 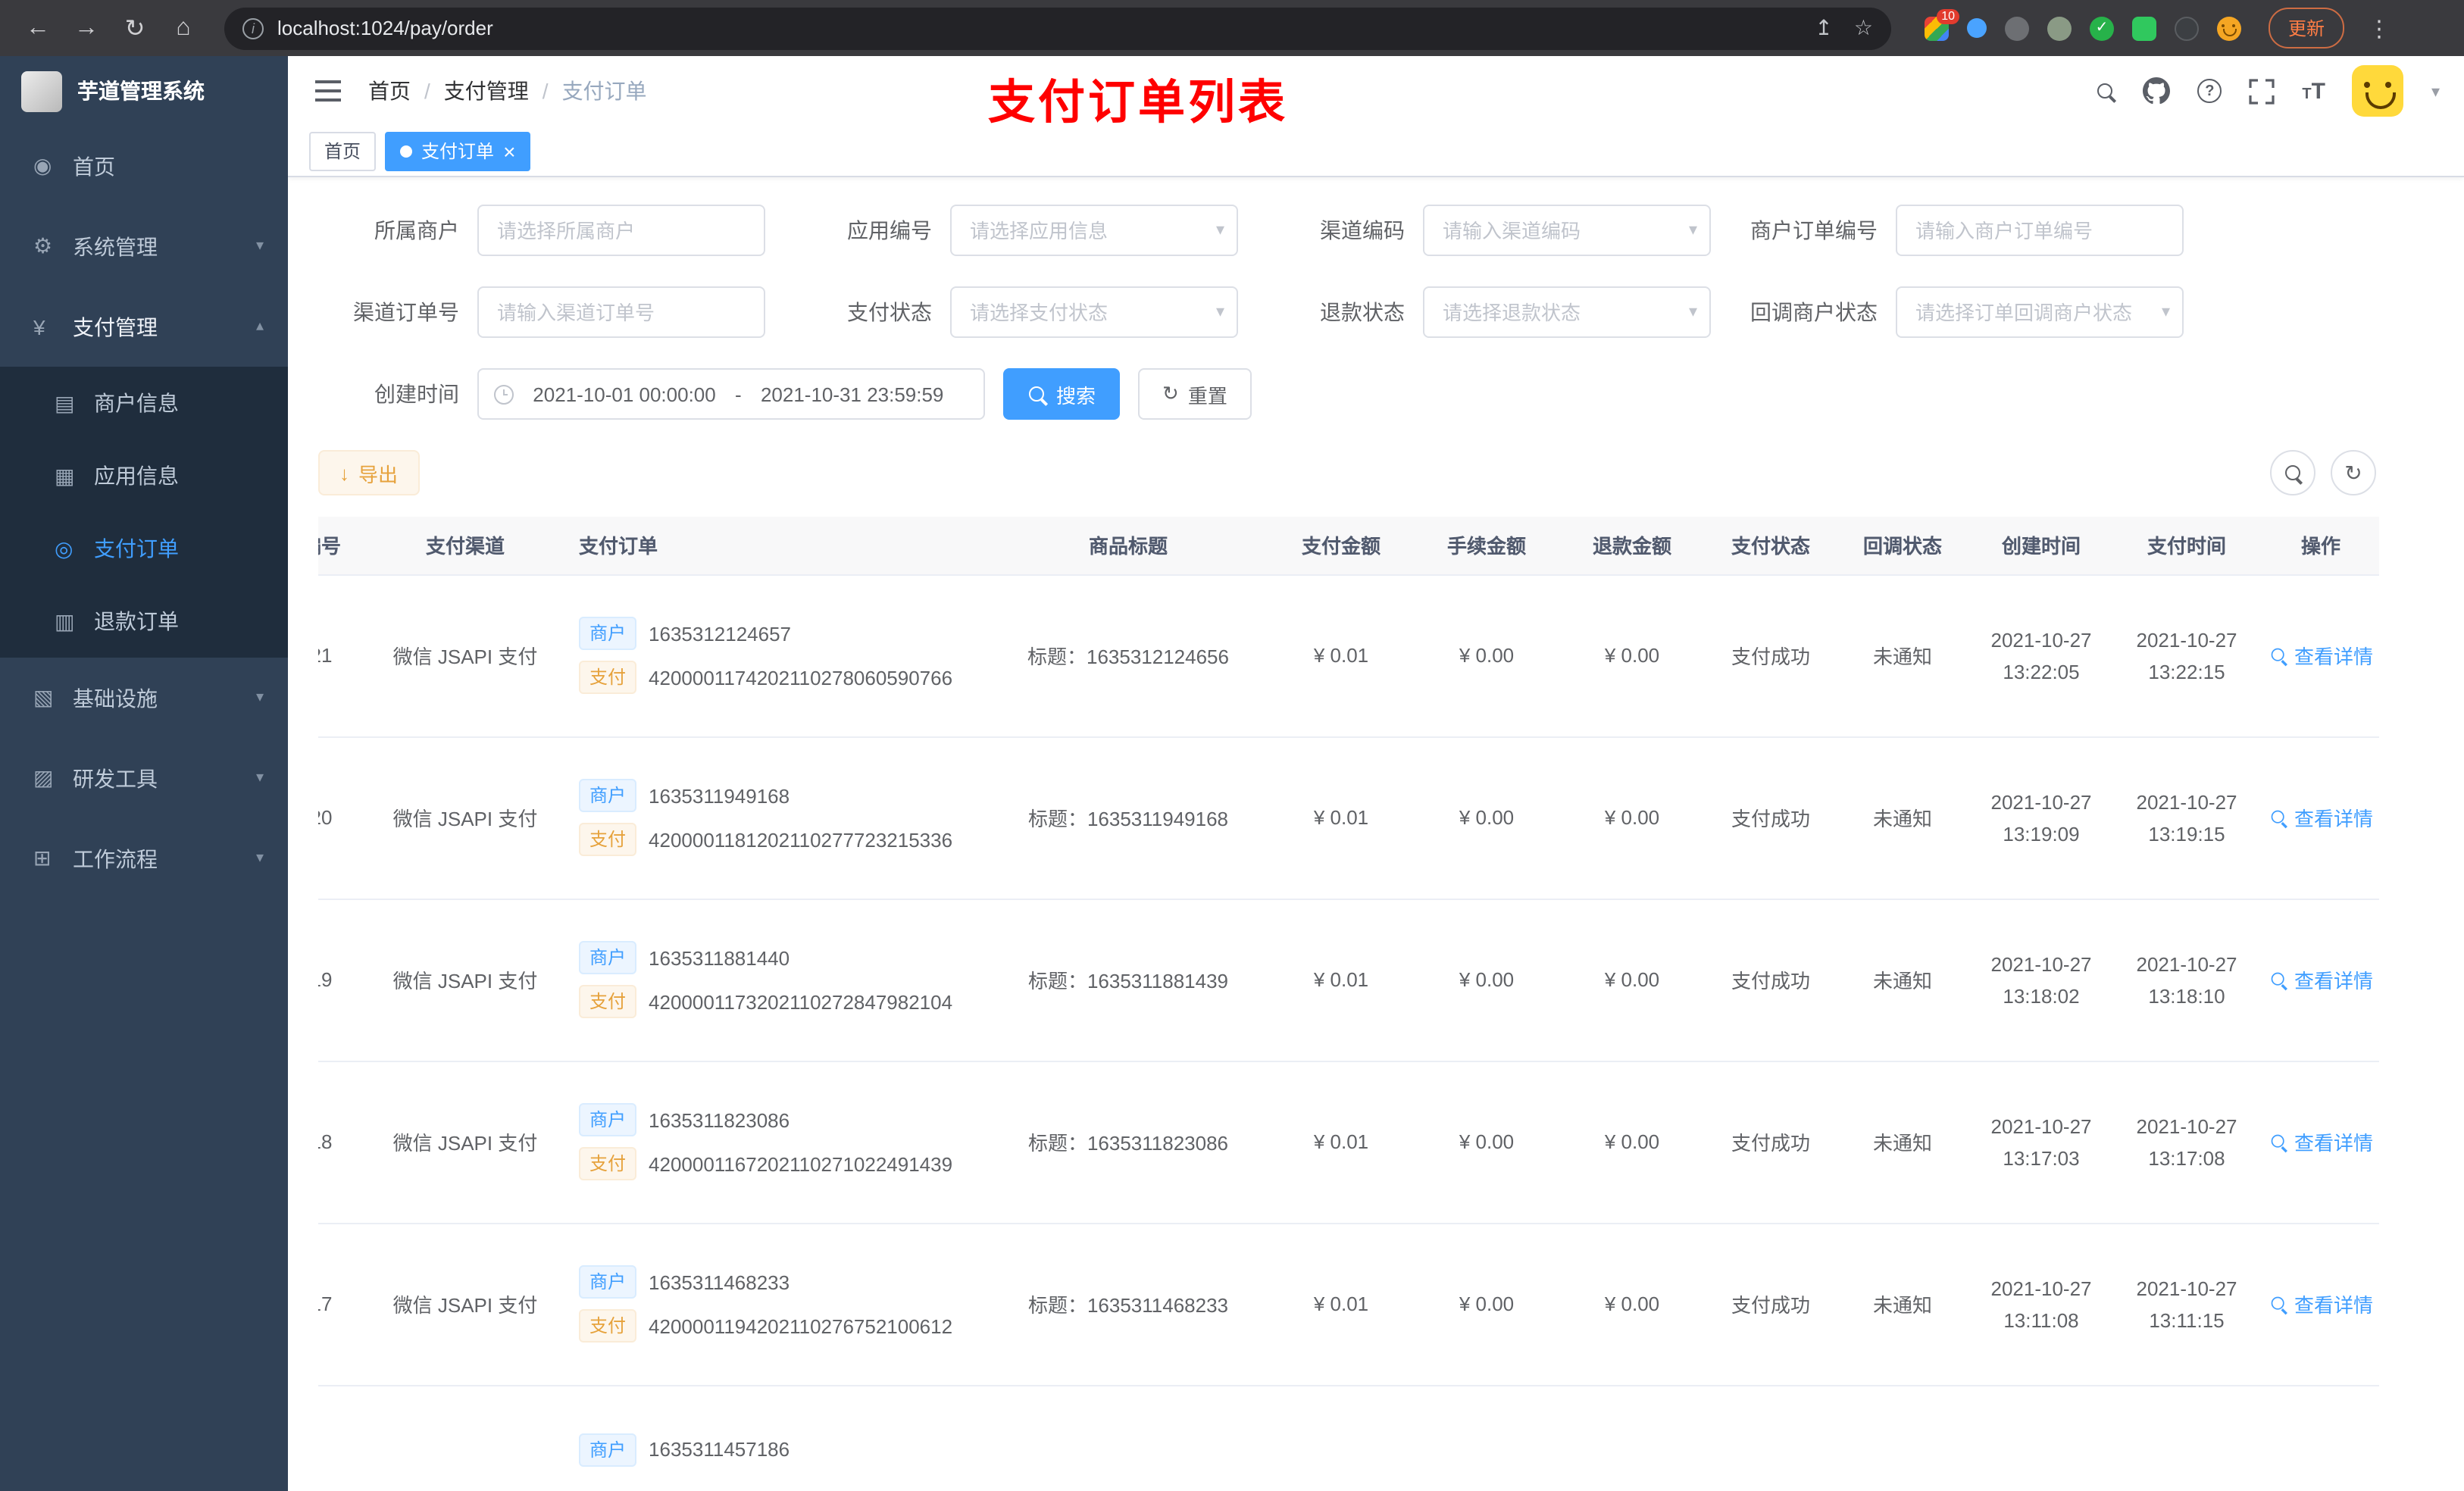 What do you see at coordinates (1128, 817) in the screenshot?
I see `goods-title: 标题：1635311949168` at bounding box center [1128, 817].